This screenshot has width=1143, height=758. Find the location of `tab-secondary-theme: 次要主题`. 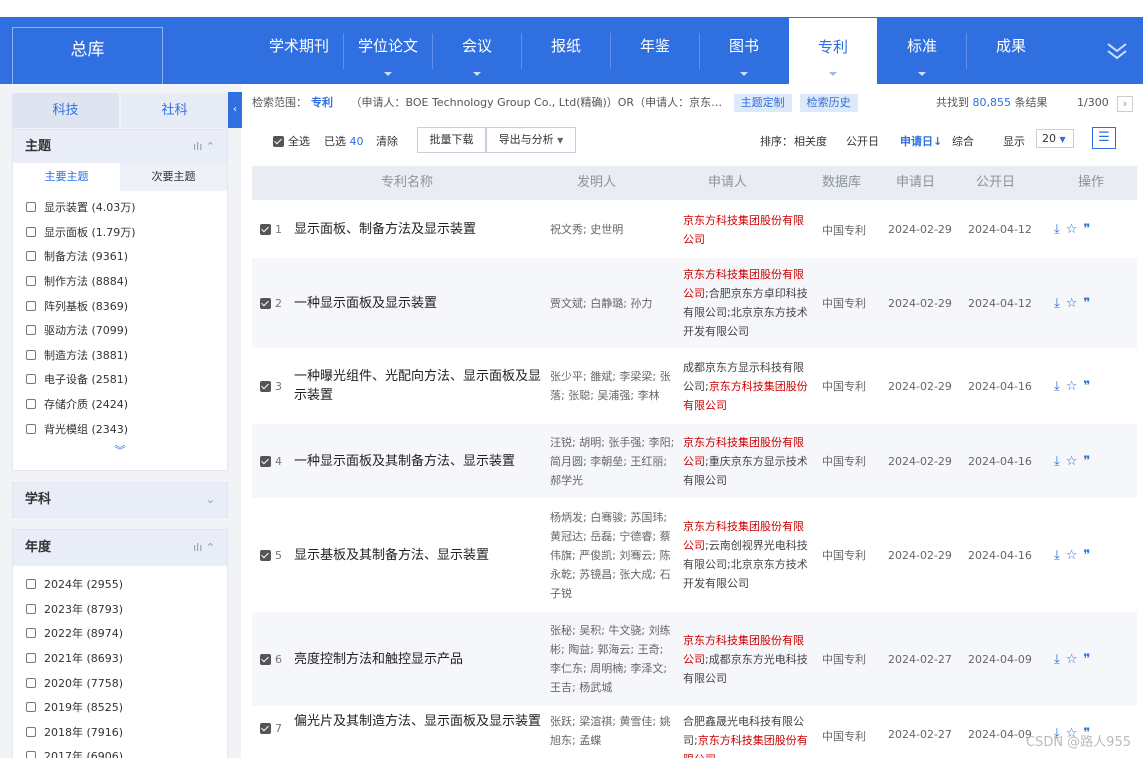

tab-secondary-theme: 次要主题 is located at coordinates (173, 177).